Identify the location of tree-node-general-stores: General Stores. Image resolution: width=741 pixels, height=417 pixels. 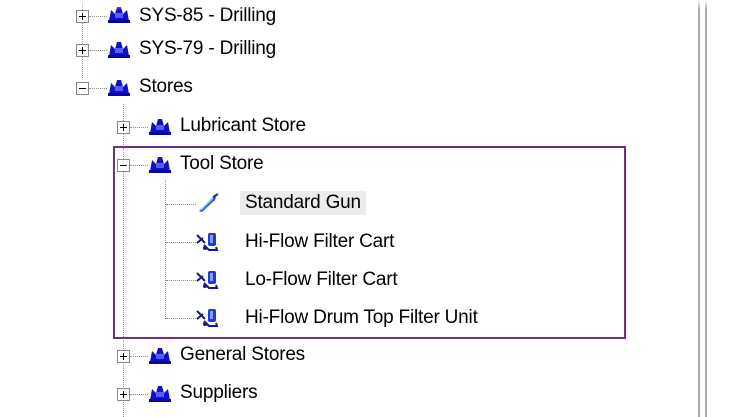
(242, 355).